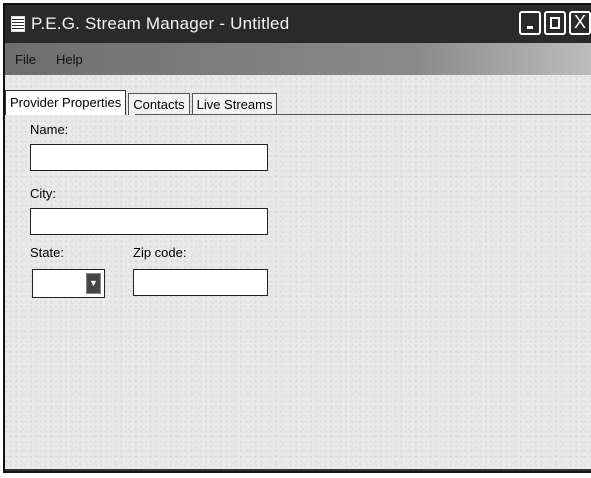  What do you see at coordinates (363, 114) in the screenshot?
I see `tab-divider` at bounding box center [363, 114].